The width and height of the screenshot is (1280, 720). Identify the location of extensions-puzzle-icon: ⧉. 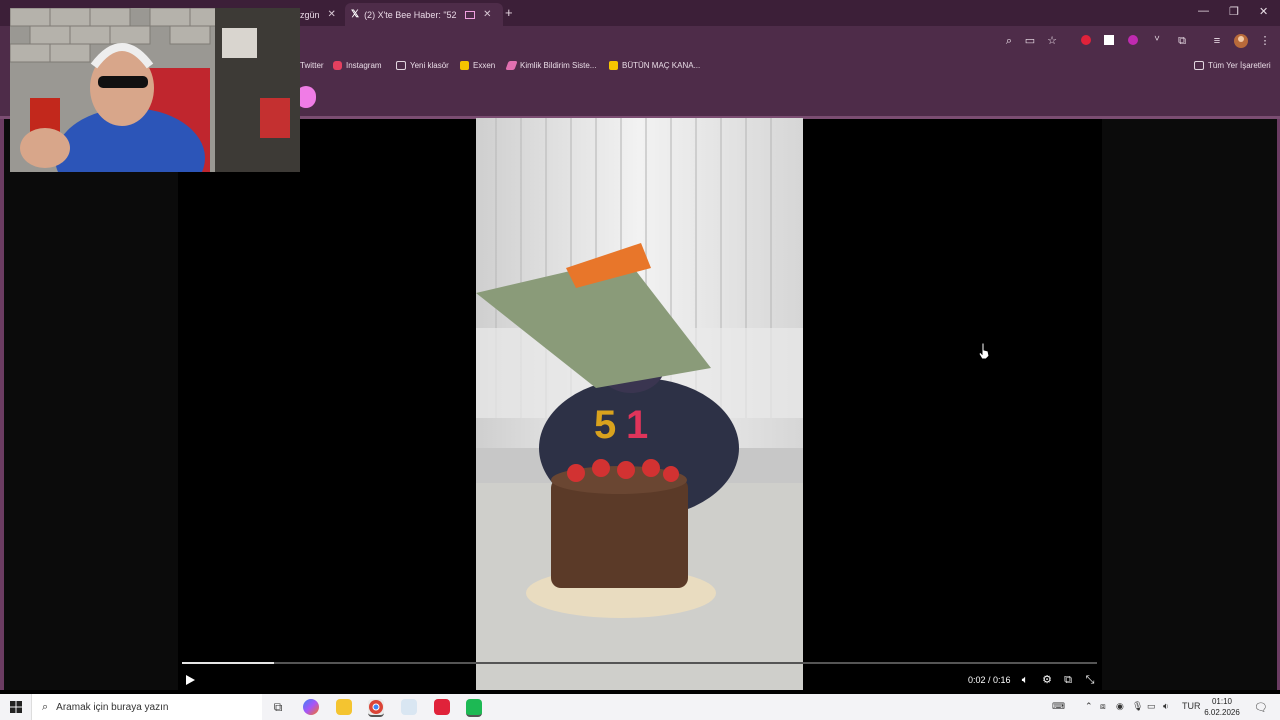
(1182, 41).